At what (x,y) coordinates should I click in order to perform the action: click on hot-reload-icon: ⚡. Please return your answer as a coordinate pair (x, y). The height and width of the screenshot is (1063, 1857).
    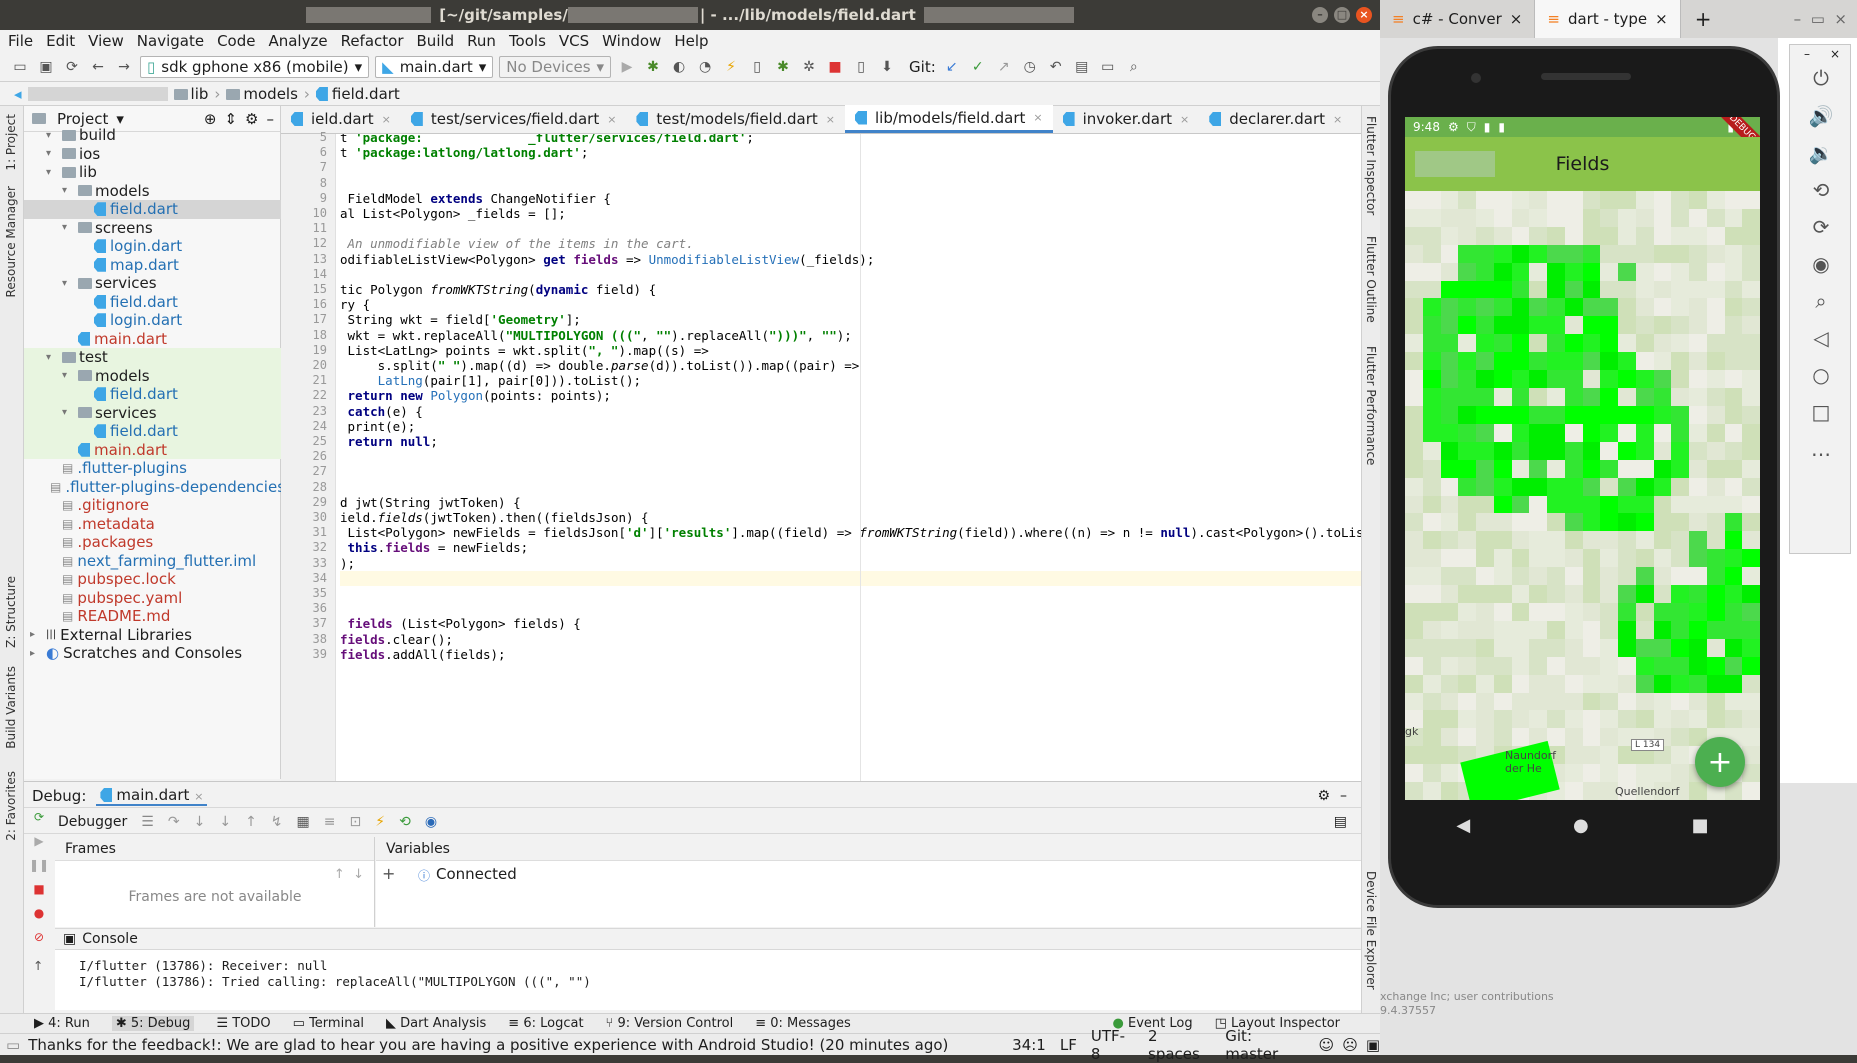
    Looking at the image, I should click on (380, 822).